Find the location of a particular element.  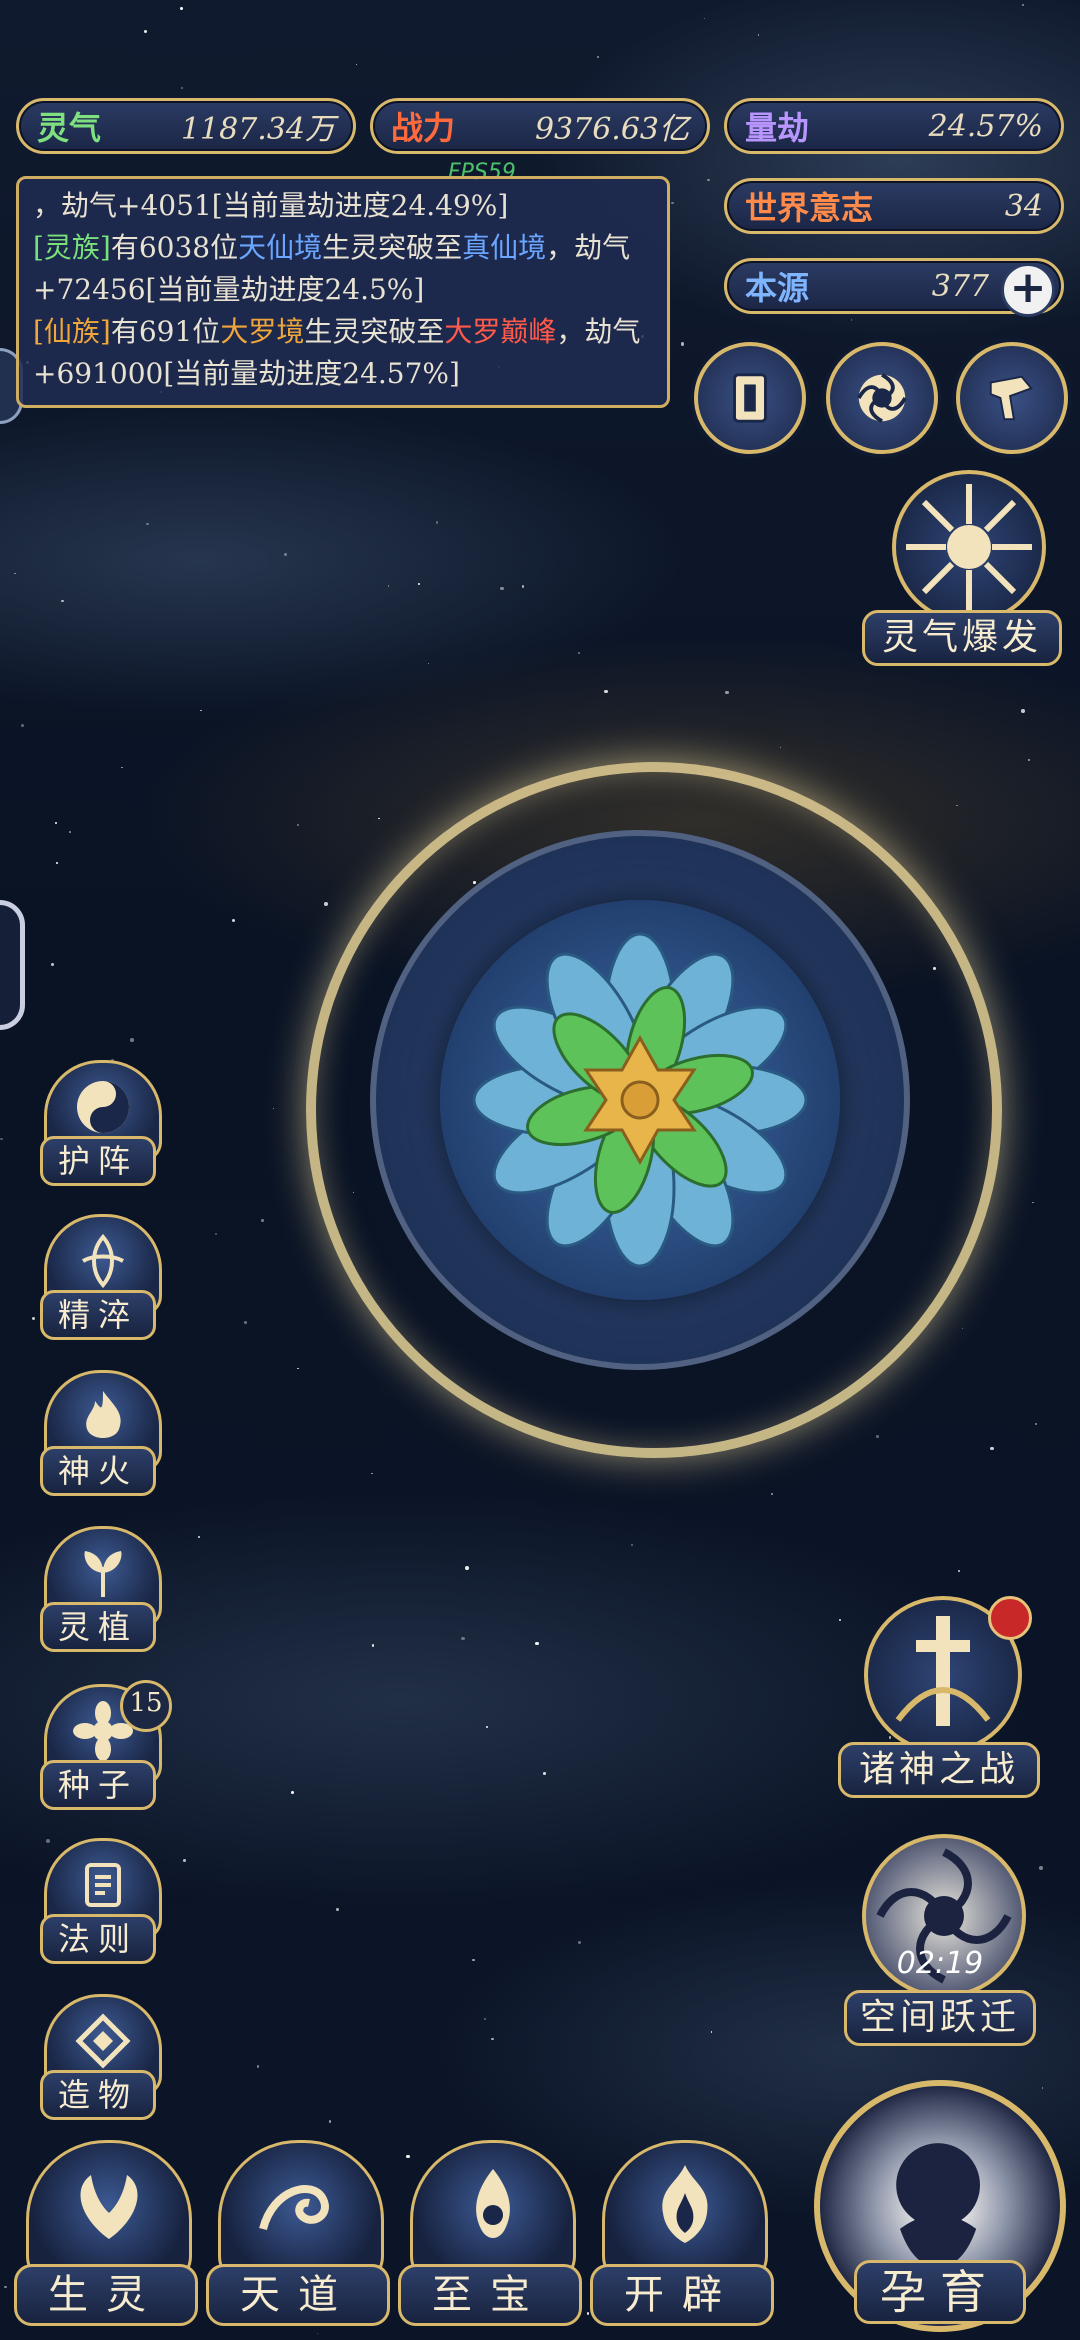

vortex-icon is located at coordinates (882, 398).